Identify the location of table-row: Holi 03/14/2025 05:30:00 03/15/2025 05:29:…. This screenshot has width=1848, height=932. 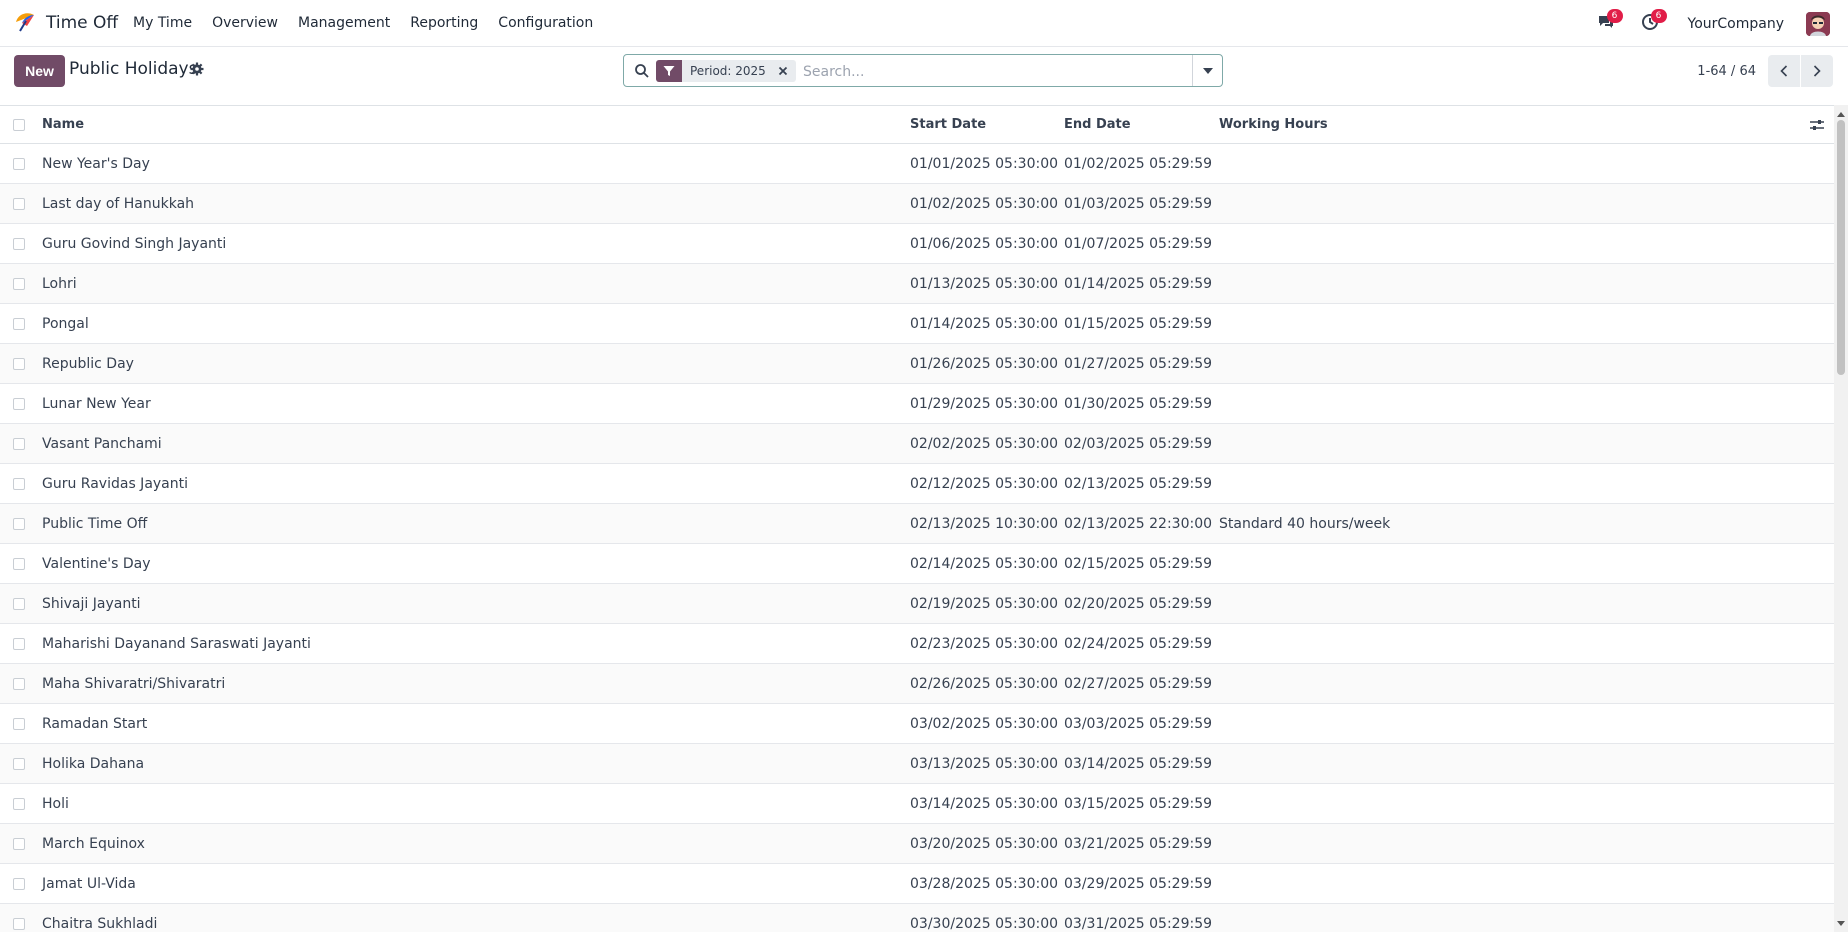
(917, 804).